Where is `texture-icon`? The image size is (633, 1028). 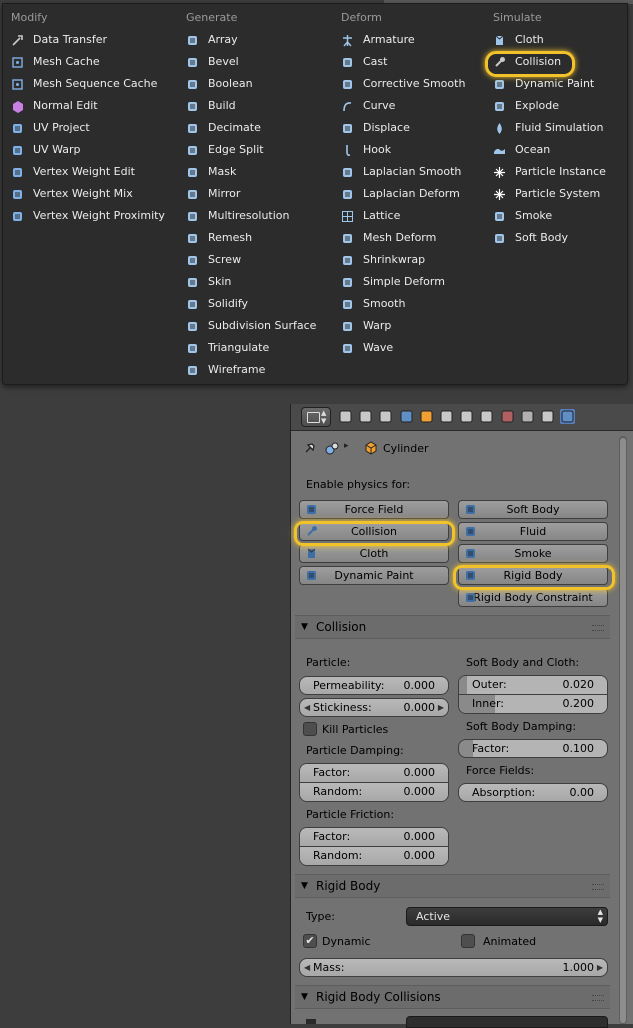
texture-icon is located at coordinates (527, 416).